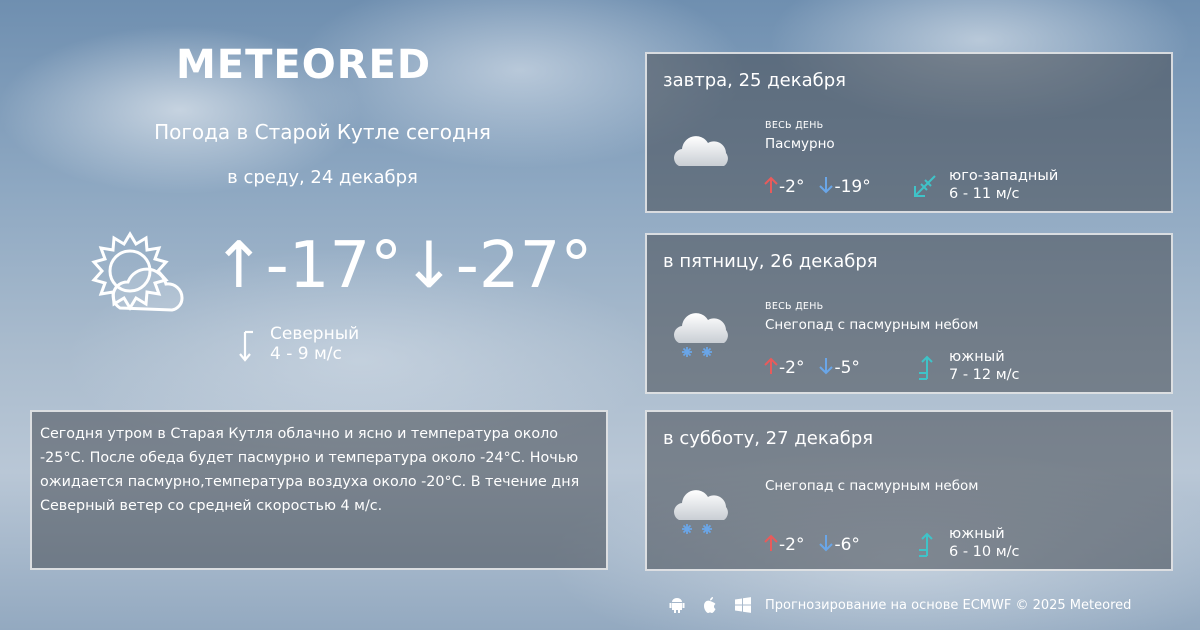  What do you see at coordinates (246, 346) in the screenshot?
I see `wind-arrow-north-icon` at bounding box center [246, 346].